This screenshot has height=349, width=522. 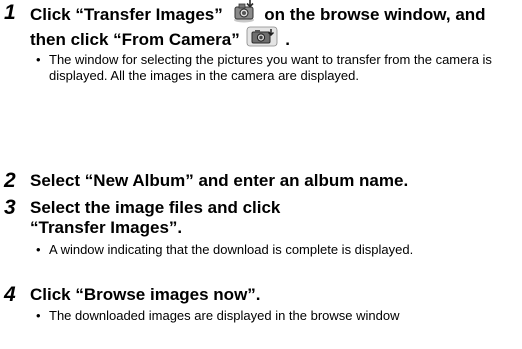 I want to click on step-heading-text: Click “Transfer Images”, so click(x=126, y=14).